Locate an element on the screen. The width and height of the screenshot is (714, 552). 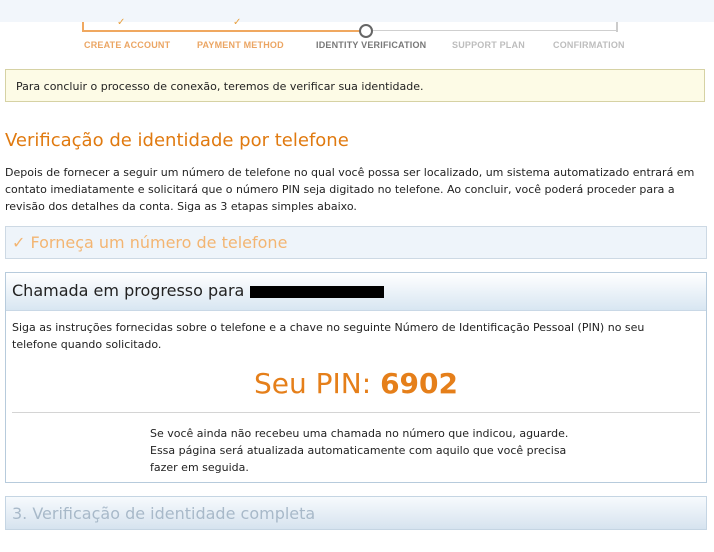
step-marker-start is located at coordinates (83, 27).